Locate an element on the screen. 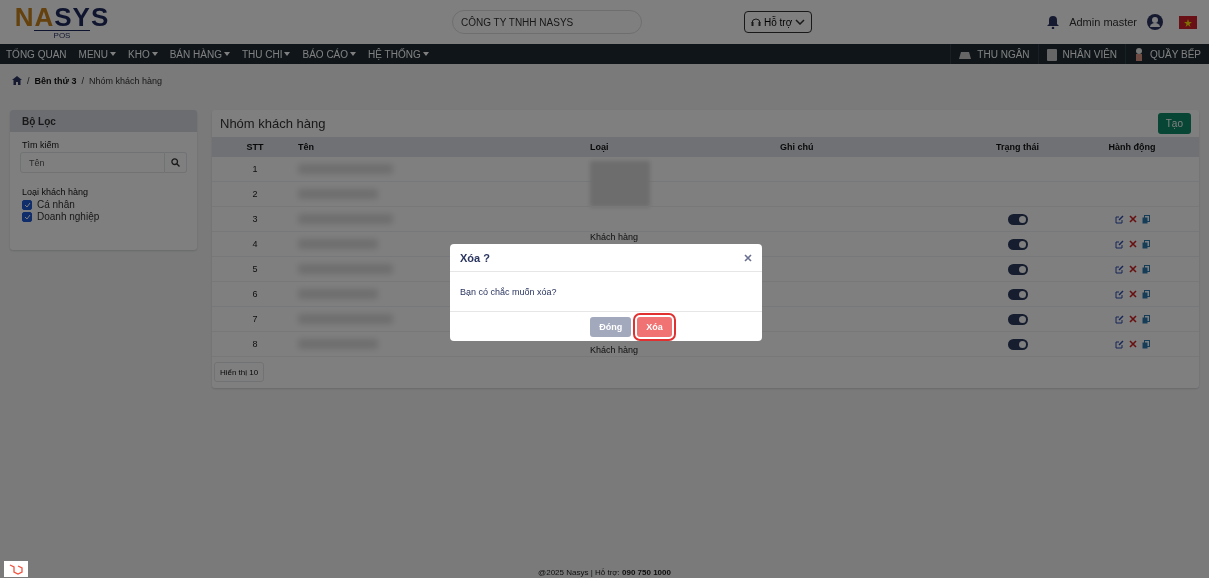 The image size is (1209, 578). nav-shortcut-link: NHÂN VIÊN is located at coordinates (1081, 54).